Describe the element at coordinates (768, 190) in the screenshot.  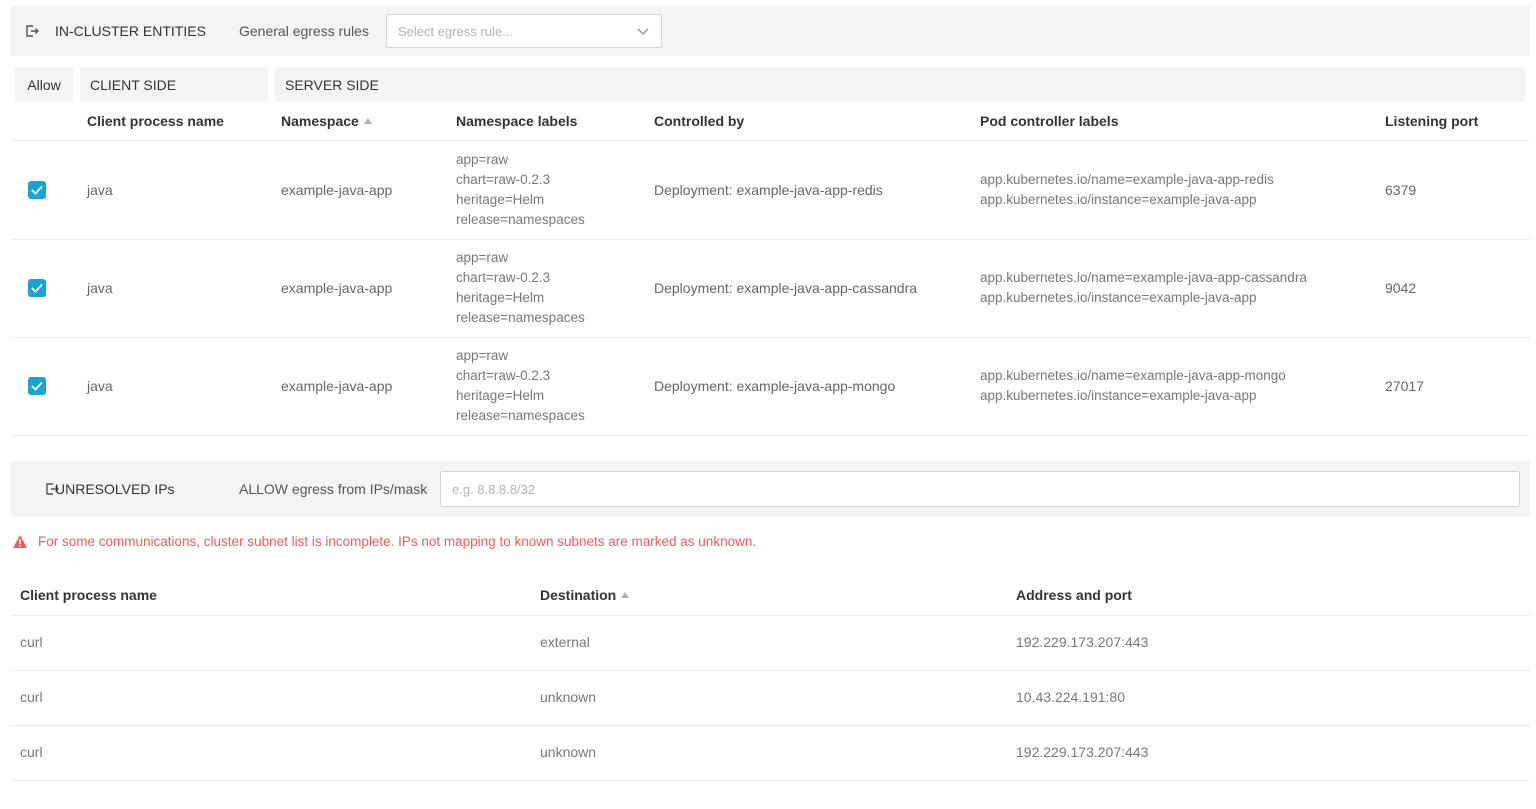
I see `entity-controlled-by: Deployment: example-java-app-redis` at that location.